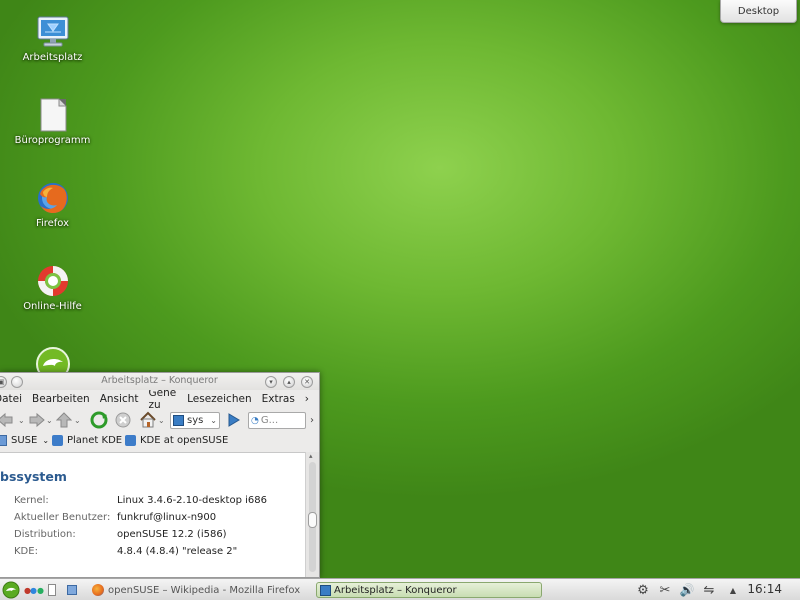 The width and height of the screenshot is (800, 600). Describe the element at coordinates (395, 590) in the screenshot. I see `task-label: Arbeitsplatz – Konqueror` at that location.